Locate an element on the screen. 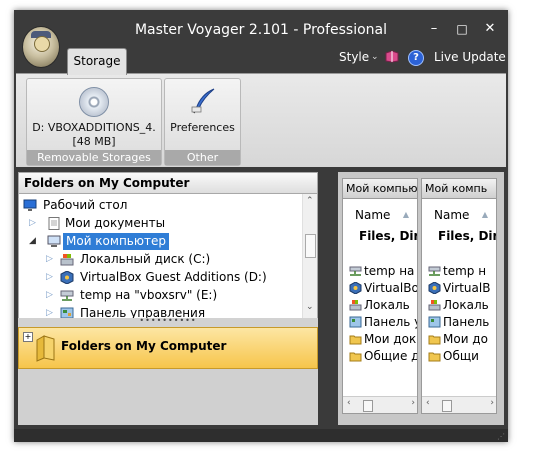 The height and width of the screenshot is (471, 536). pane-2-header: Мой компь is located at coordinates (459, 189).